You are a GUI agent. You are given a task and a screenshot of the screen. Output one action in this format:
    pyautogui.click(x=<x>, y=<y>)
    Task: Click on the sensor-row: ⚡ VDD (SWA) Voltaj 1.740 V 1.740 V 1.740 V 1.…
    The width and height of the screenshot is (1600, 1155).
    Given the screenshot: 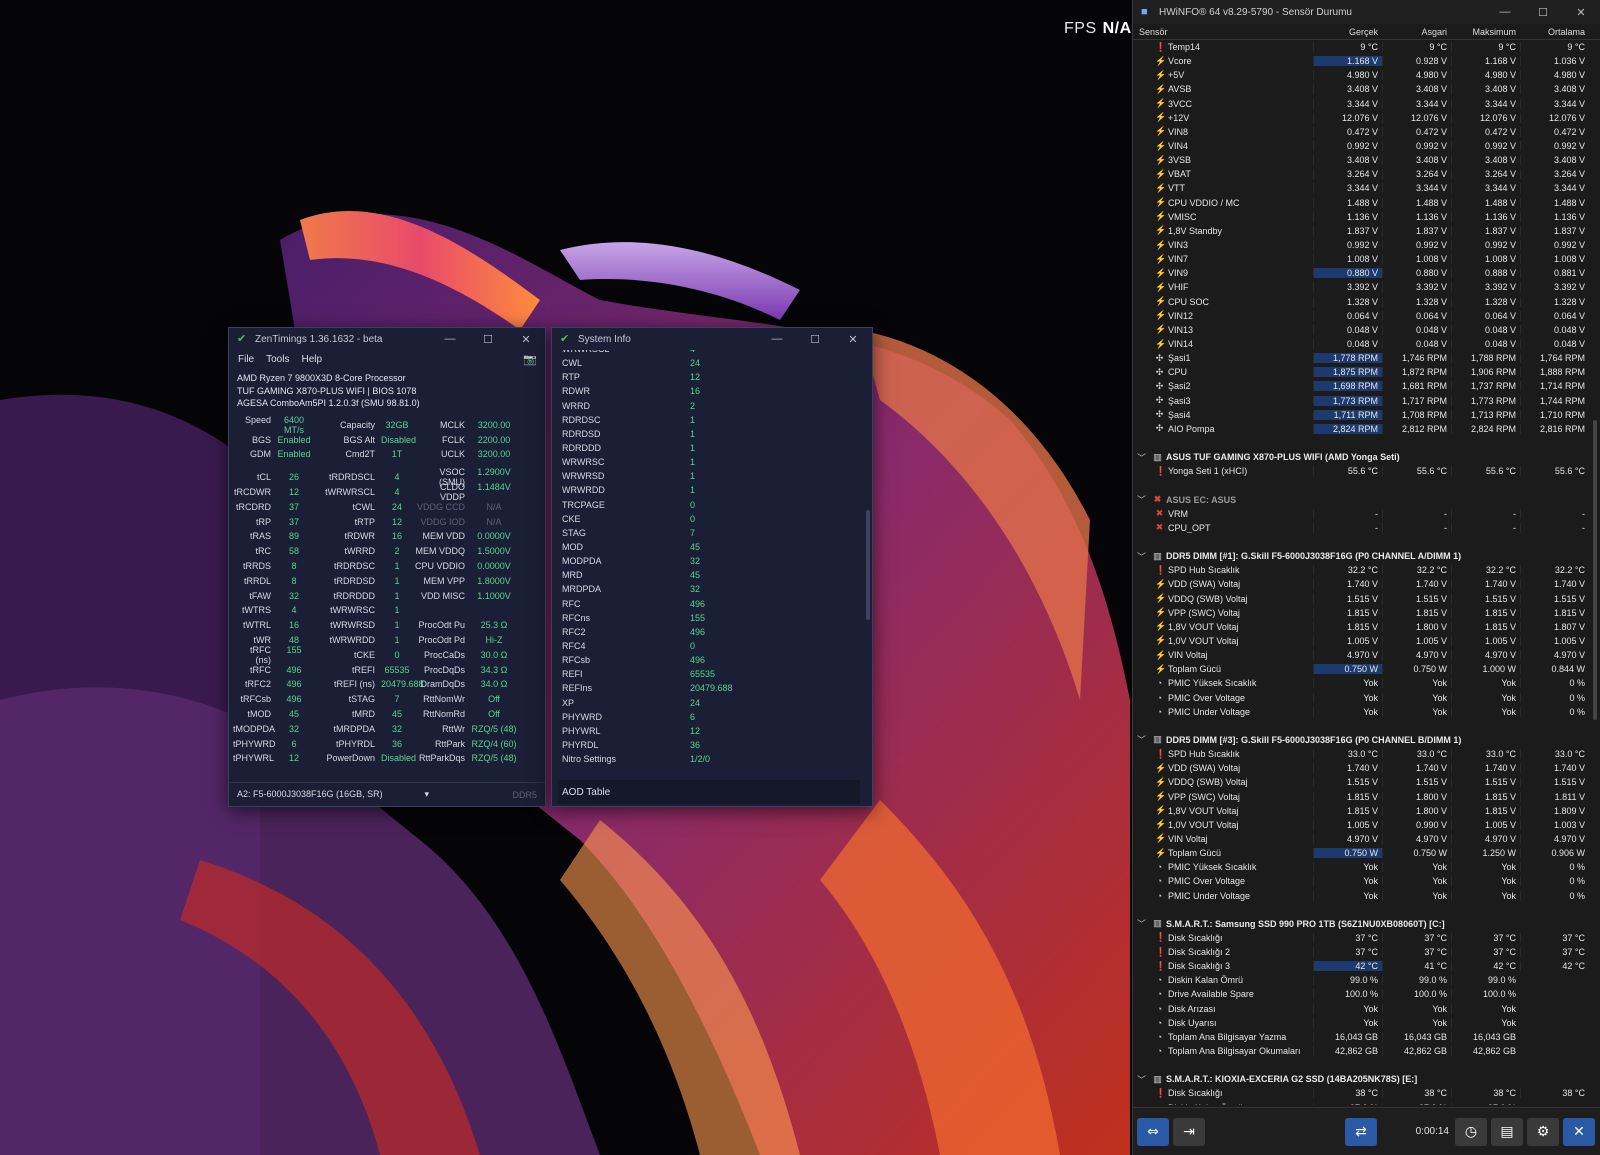 What is the action you would take?
    pyautogui.click(x=1362, y=768)
    